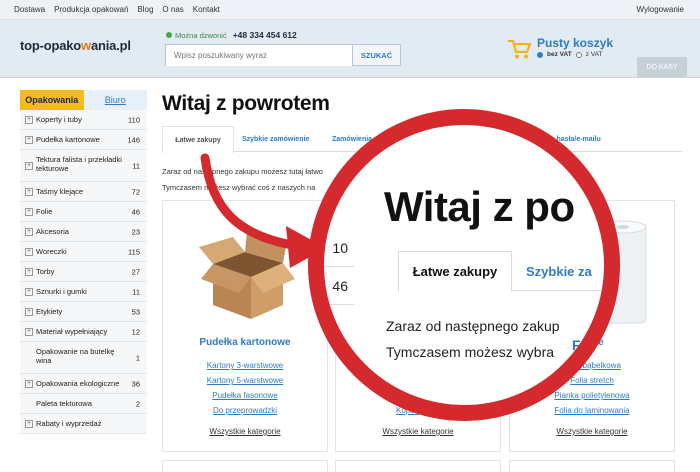 The image size is (700, 472). I want to click on sidebar-category: + Rabaty i wyprzedaż, so click(83, 424).